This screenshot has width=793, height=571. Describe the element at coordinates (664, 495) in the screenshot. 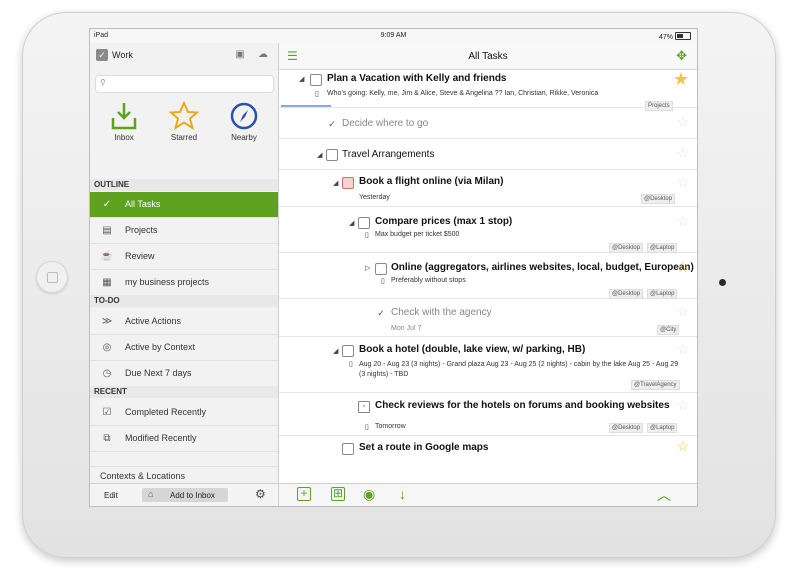

I see `chevron-up-icon: ︿` at that location.